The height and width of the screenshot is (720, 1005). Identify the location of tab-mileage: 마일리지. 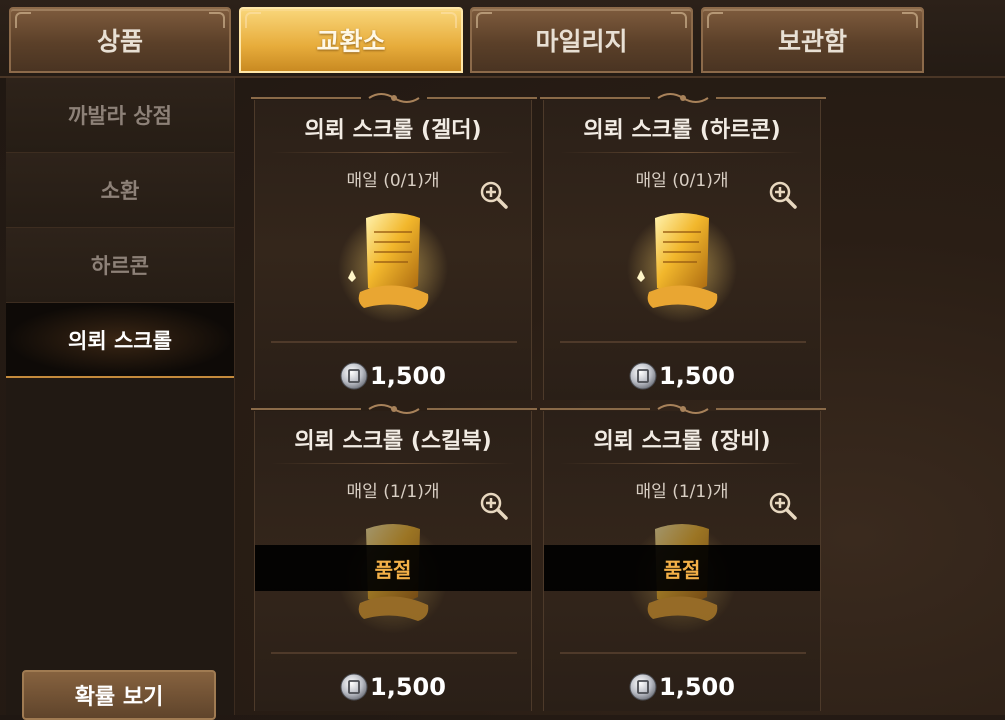
(581, 40).